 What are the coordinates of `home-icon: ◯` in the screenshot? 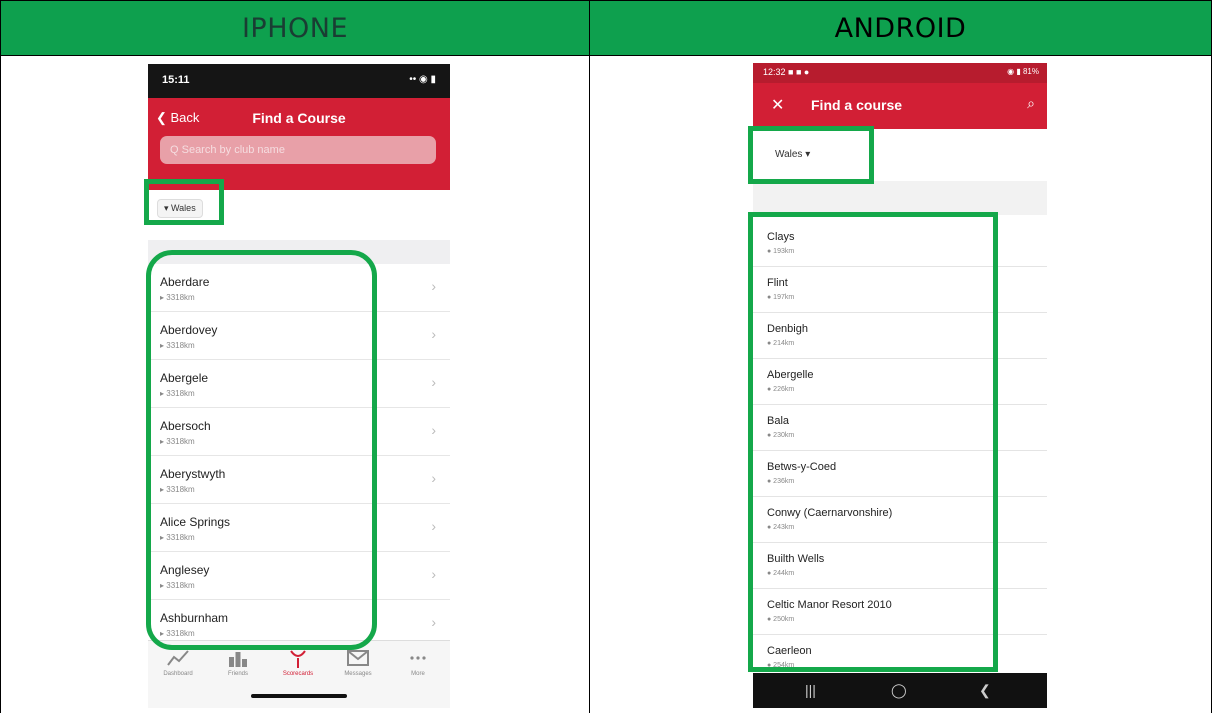 It's located at (899, 690).